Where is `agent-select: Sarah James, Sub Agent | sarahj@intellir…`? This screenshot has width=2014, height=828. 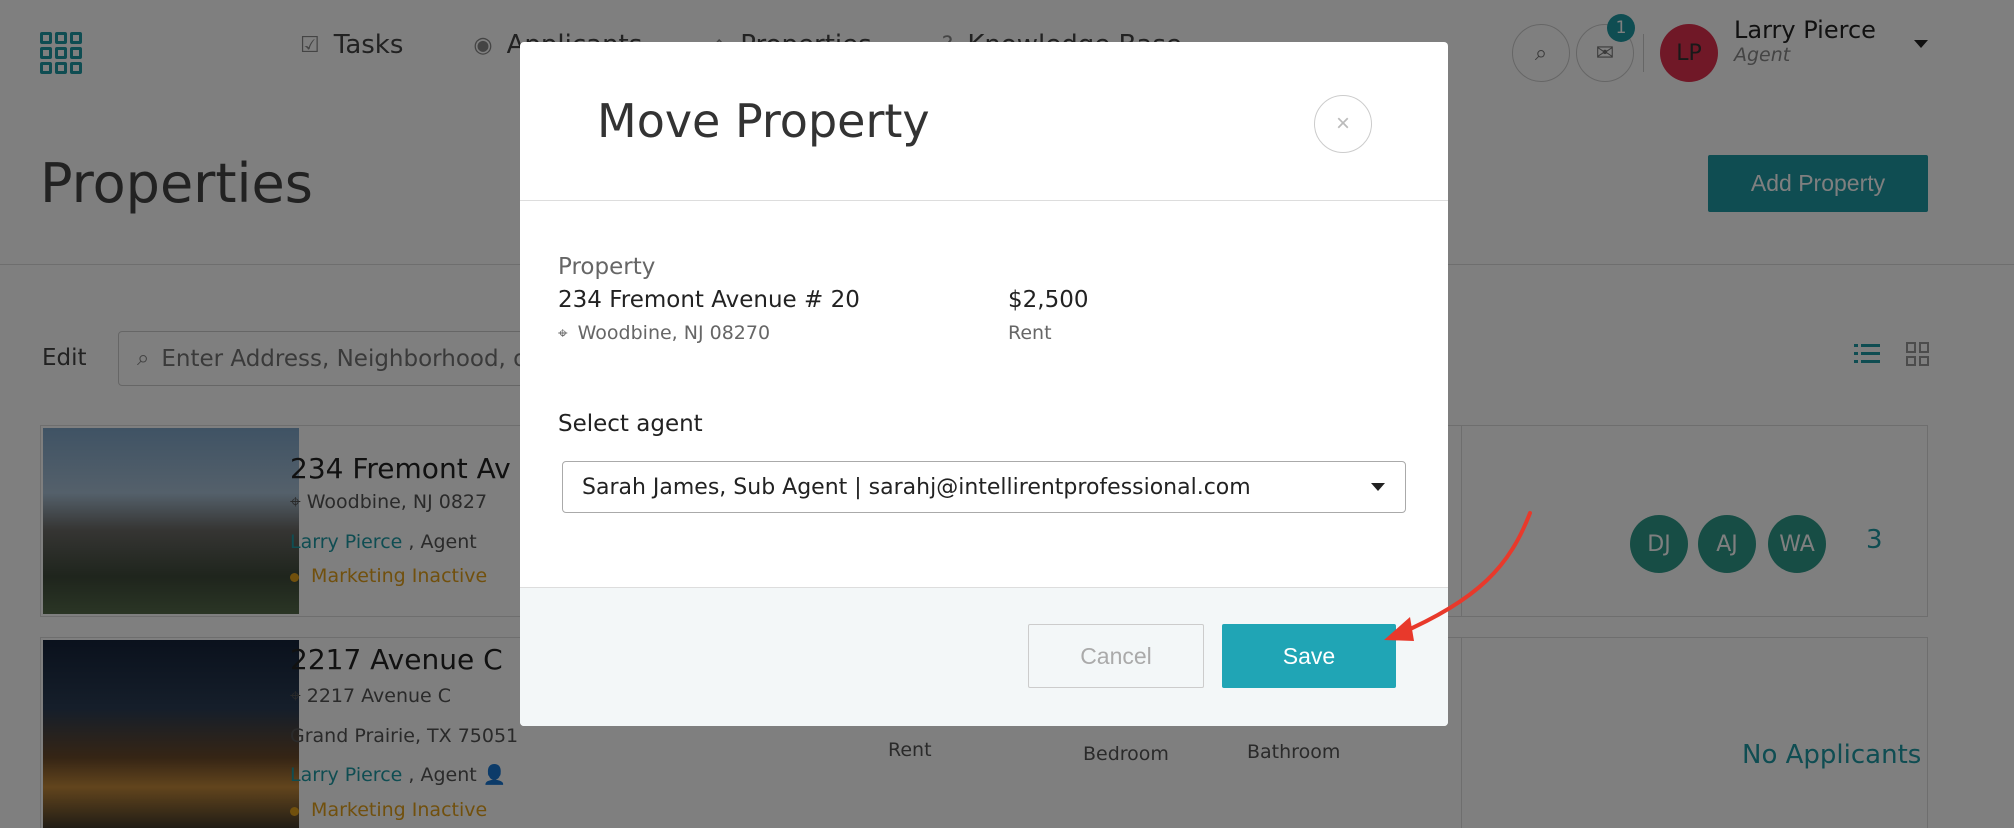 agent-select: Sarah James, Sub Agent | sarahj@intellir… is located at coordinates (984, 487).